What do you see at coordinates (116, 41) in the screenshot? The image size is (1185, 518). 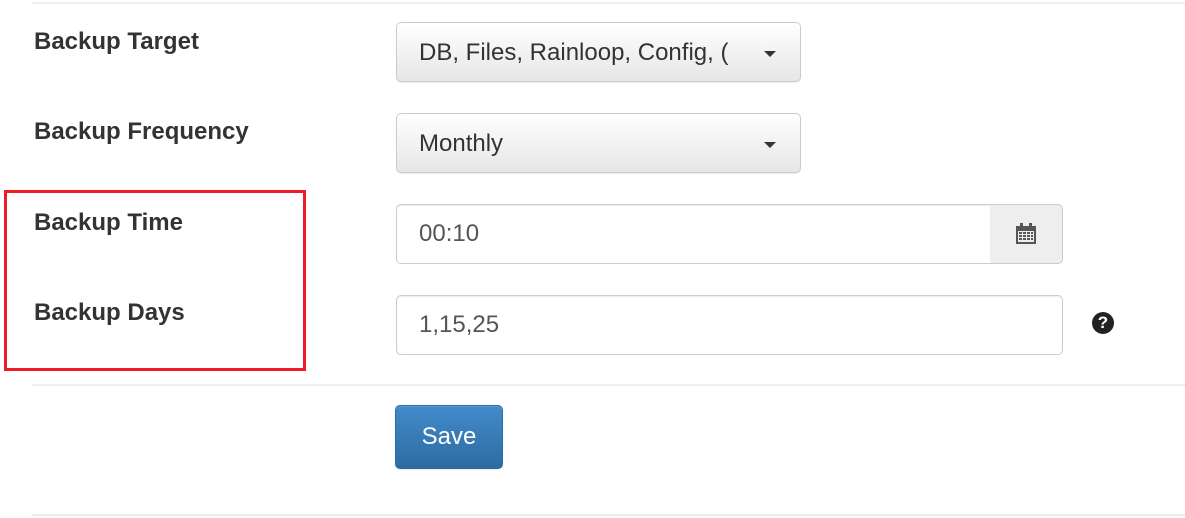 I see `backup-target-label: Backup Target` at bounding box center [116, 41].